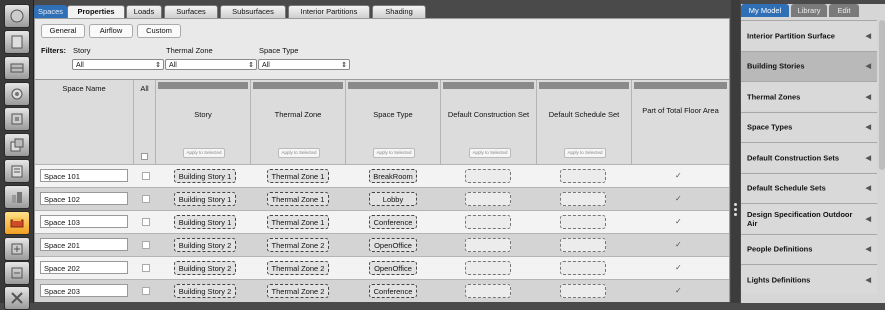  I want to click on library-item-design-specification-outdoor-air: Design Specification Outdoor Air ◀, so click(809, 218).